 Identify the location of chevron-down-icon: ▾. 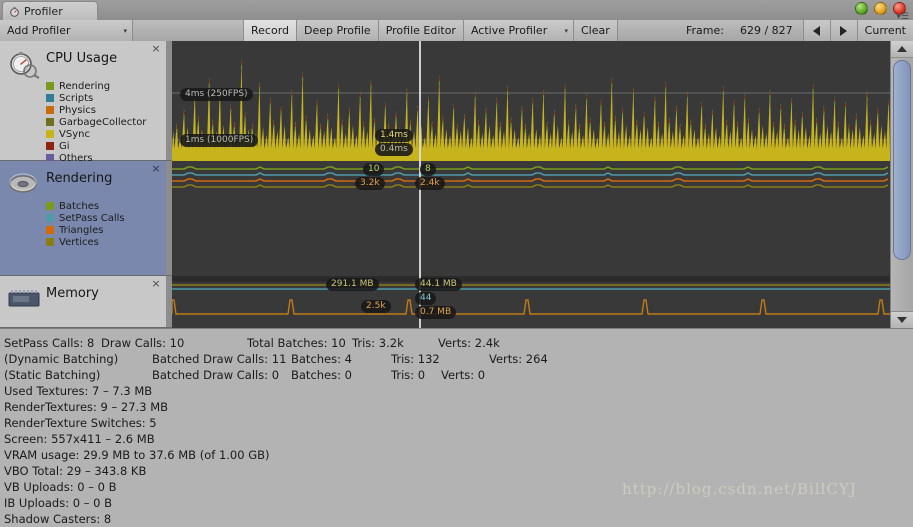
(566, 30).